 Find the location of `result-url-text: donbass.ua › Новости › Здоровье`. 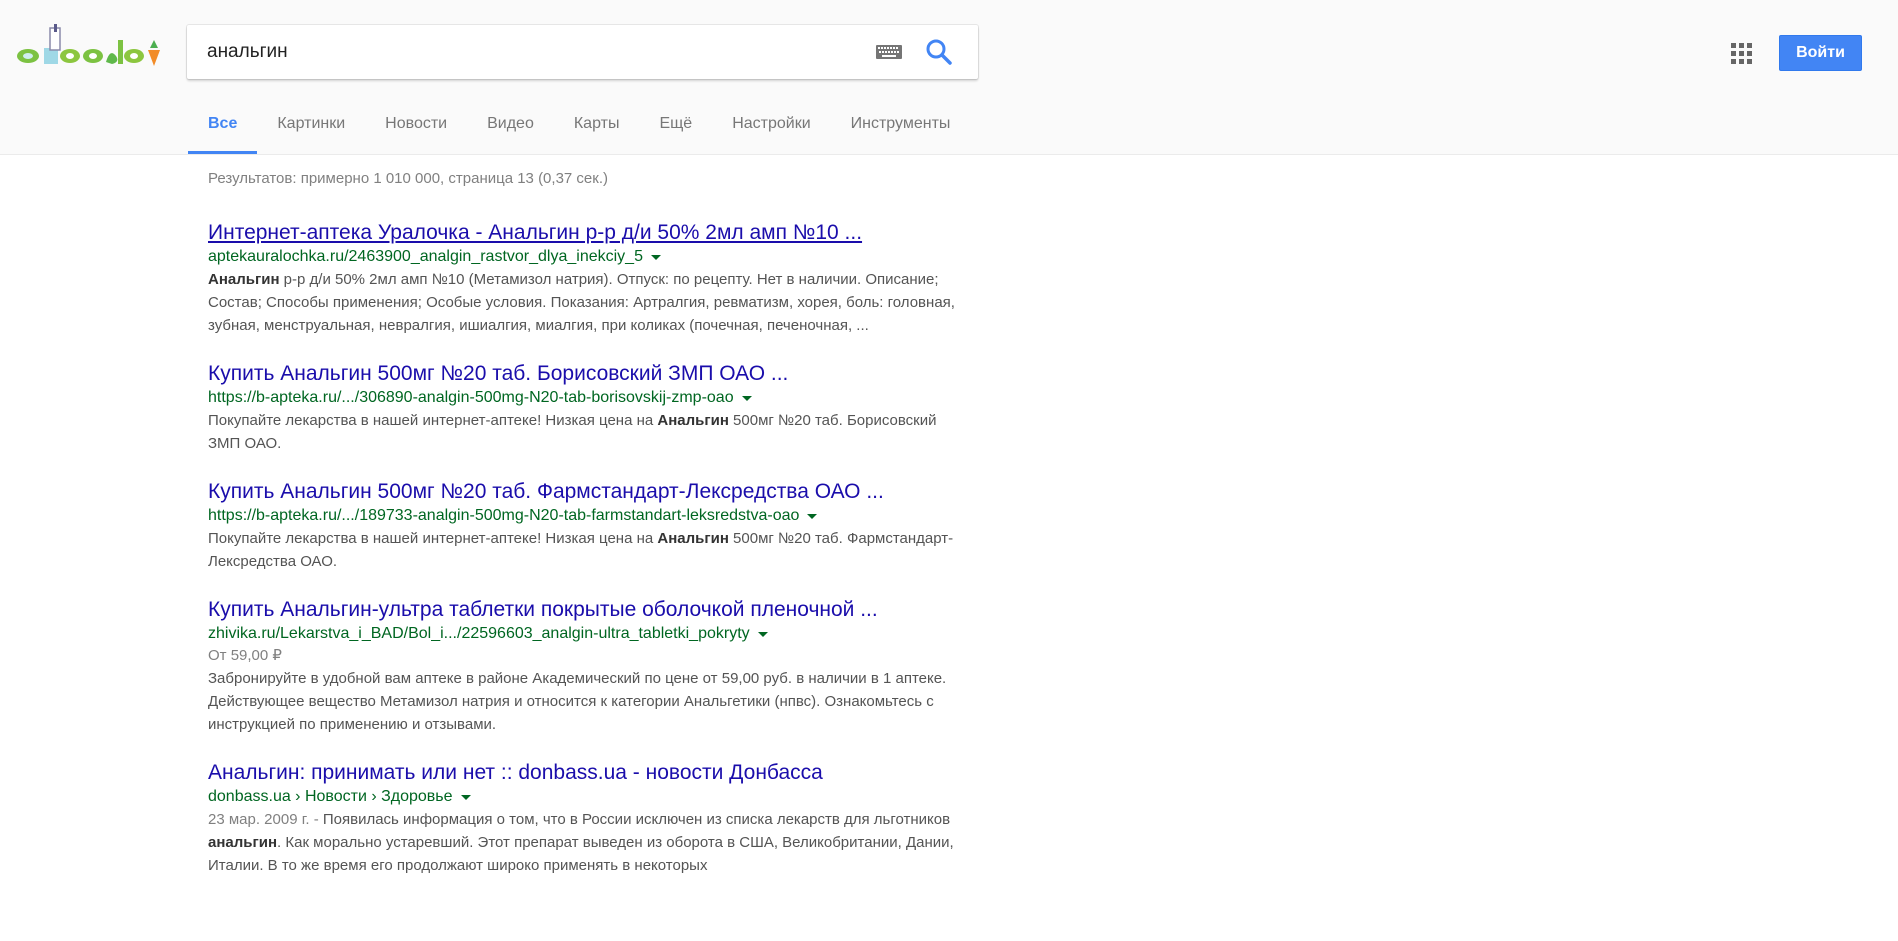

result-url-text: donbass.ua › Новости › Здоровье is located at coordinates (330, 796).